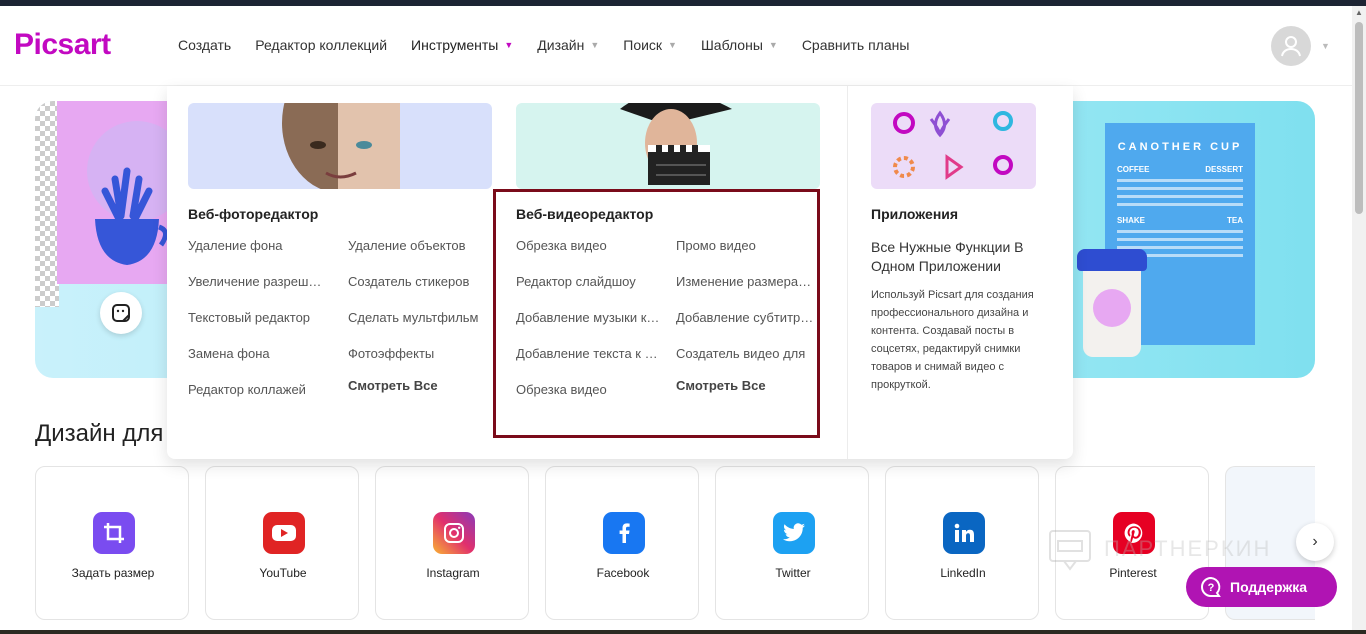 The height and width of the screenshot is (634, 1366). What do you see at coordinates (953, 146) in the screenshot?
I see `apps-image` at bounding box center [953, 146].